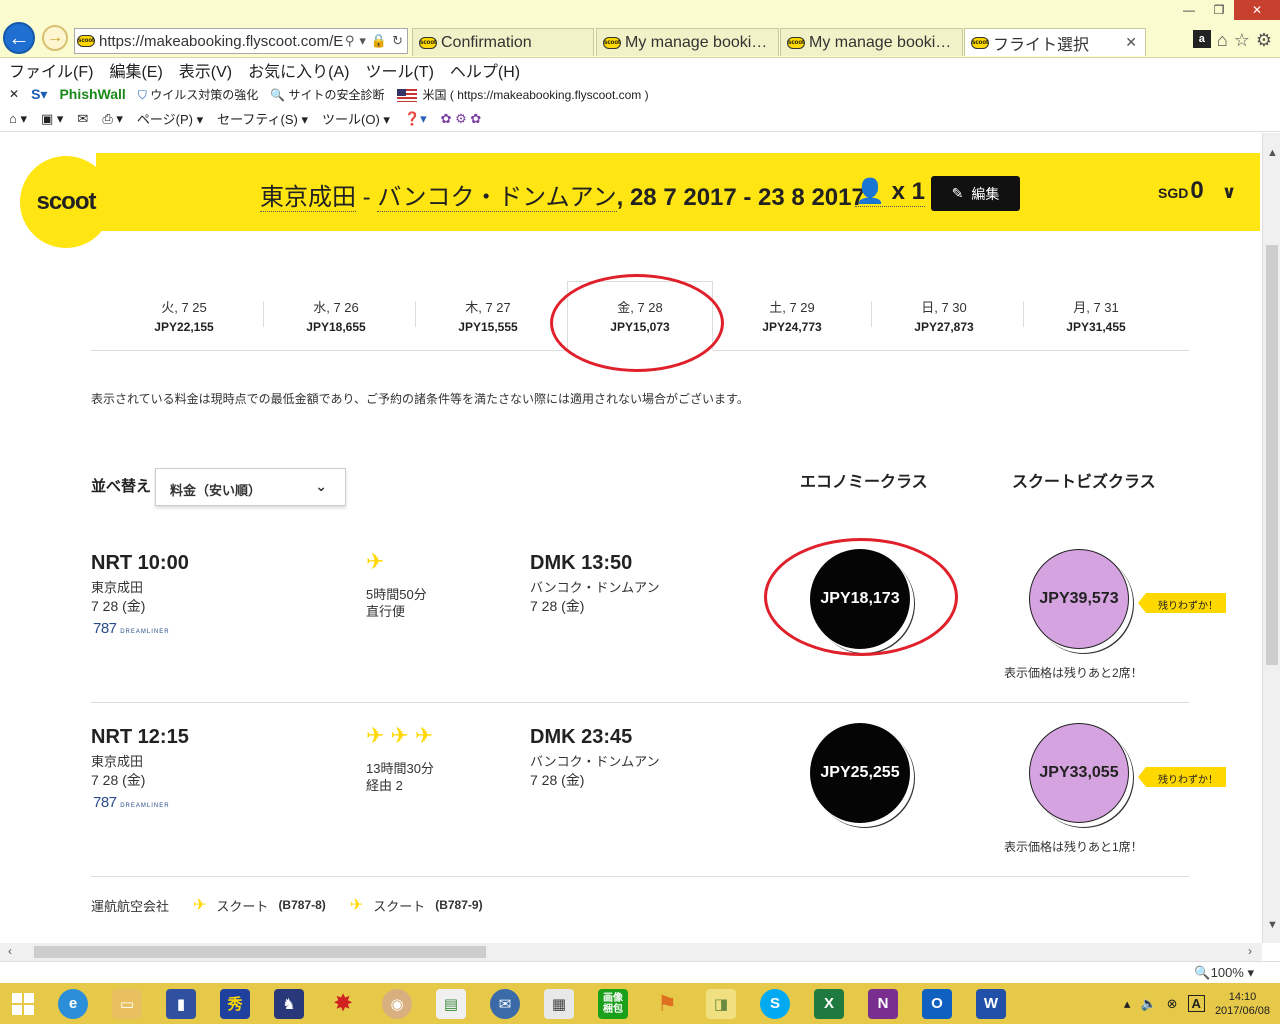 This screenshot has height=1024, width=1280. I want to click on taskbar-outlook: O, so click(937, 1003).